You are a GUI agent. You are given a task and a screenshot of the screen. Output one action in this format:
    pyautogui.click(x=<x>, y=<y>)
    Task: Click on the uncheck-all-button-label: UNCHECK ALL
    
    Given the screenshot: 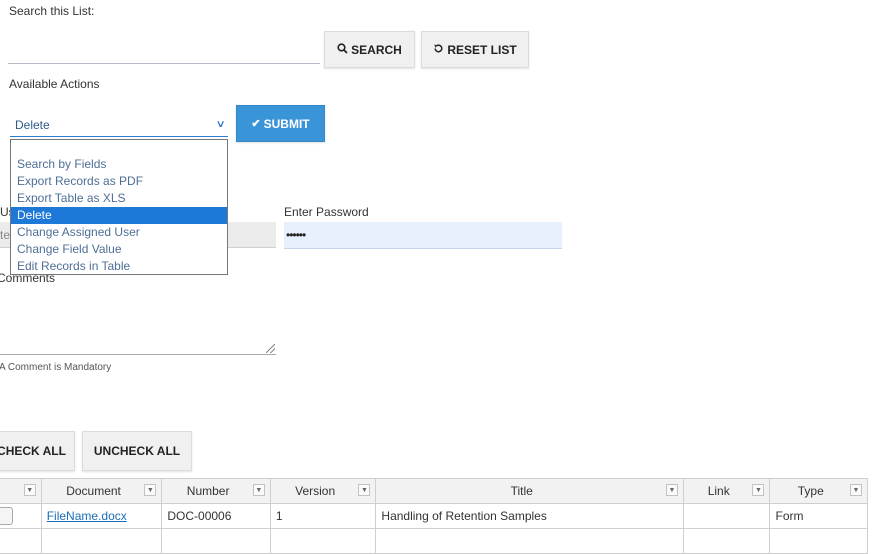 What is the action you would take?
    pyautogui.click(x=137, y=451)
    